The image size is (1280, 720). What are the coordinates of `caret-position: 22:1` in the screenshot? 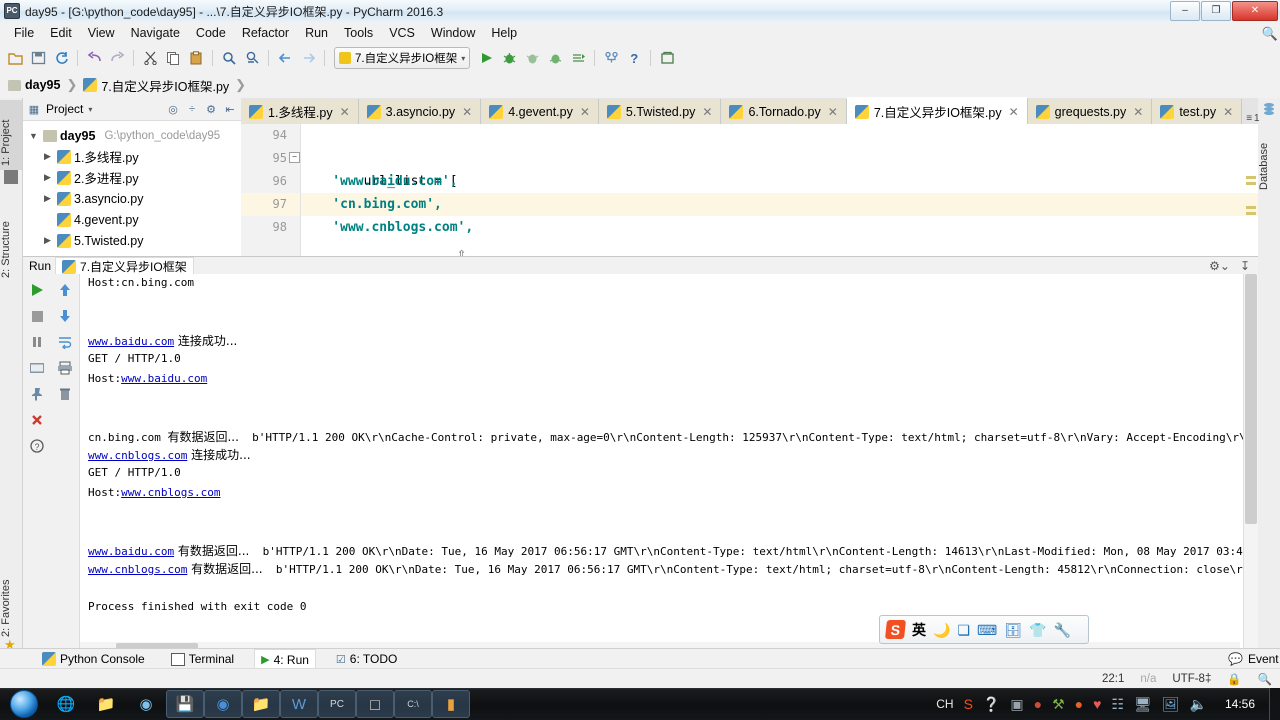 It's located at (1113, 679).